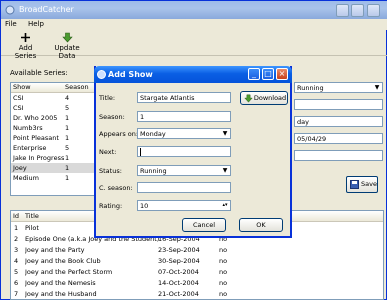 The width and height of the screenshot is (387, 300). Describe the element at coordinates (178, 294) in the screenshot. I see `episode-date: 21-Oct-2004` at that location.